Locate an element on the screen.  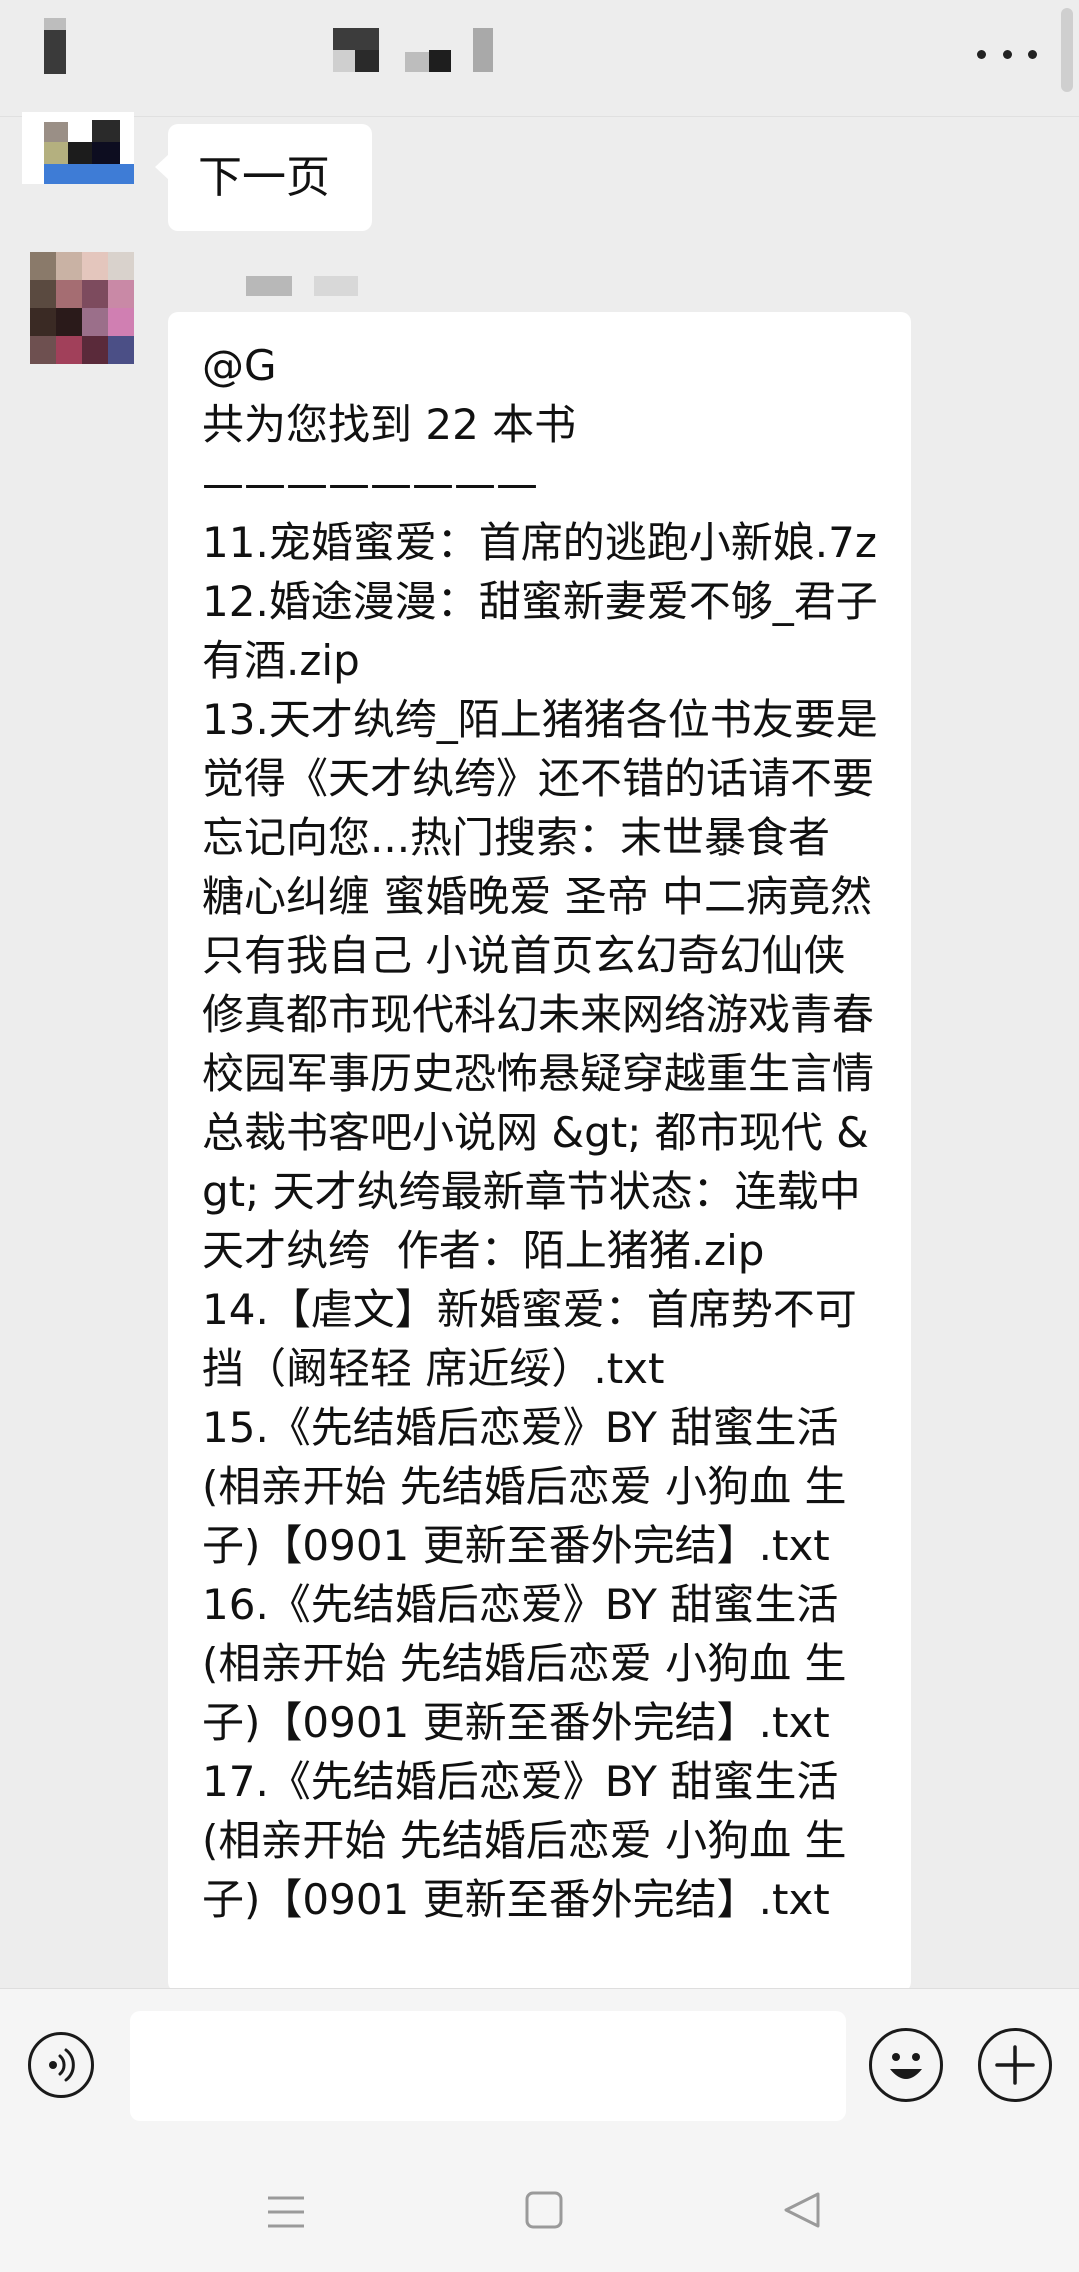
system-nav-bar is located at coordinates (539, 2205).